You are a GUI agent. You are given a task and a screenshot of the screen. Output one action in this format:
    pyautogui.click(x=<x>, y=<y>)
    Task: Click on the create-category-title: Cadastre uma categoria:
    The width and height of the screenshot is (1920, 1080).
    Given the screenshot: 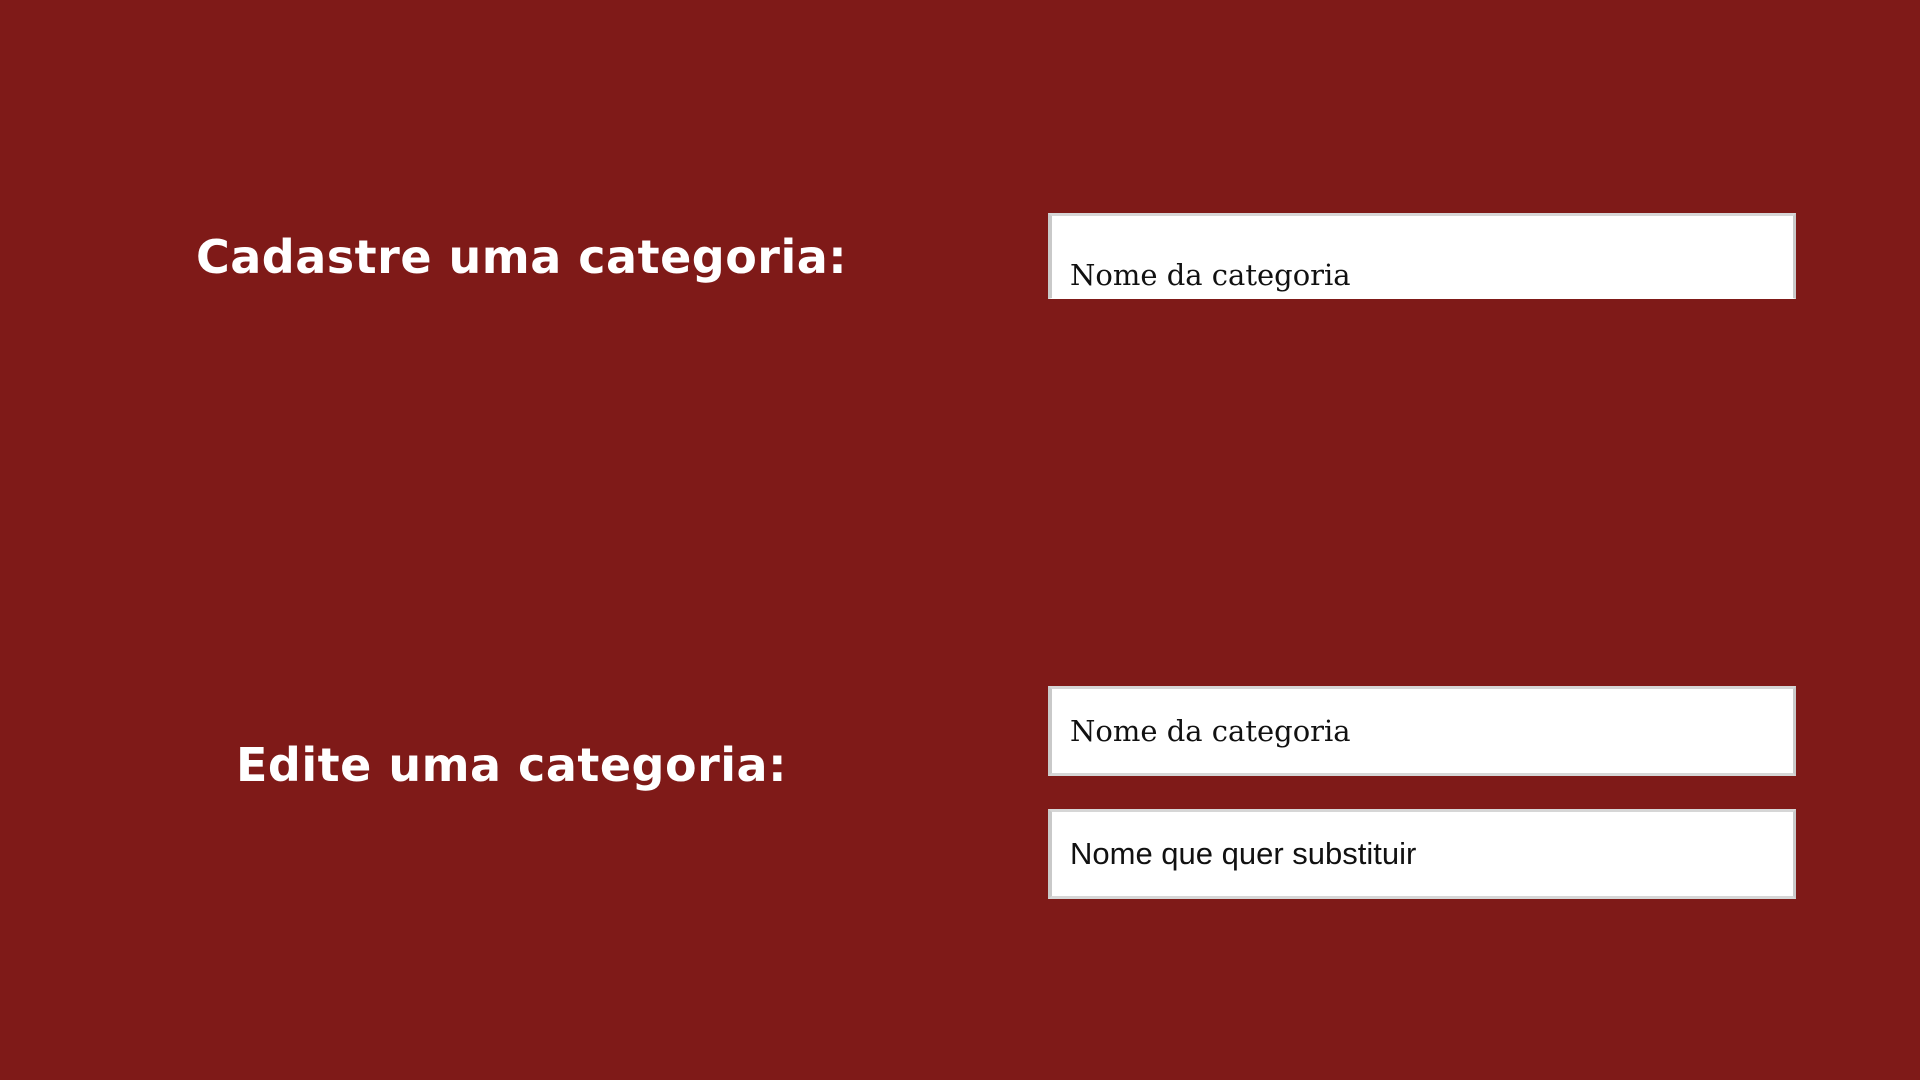 What is the action you would take?
    pyautogui.click(x=522, y=257)
    